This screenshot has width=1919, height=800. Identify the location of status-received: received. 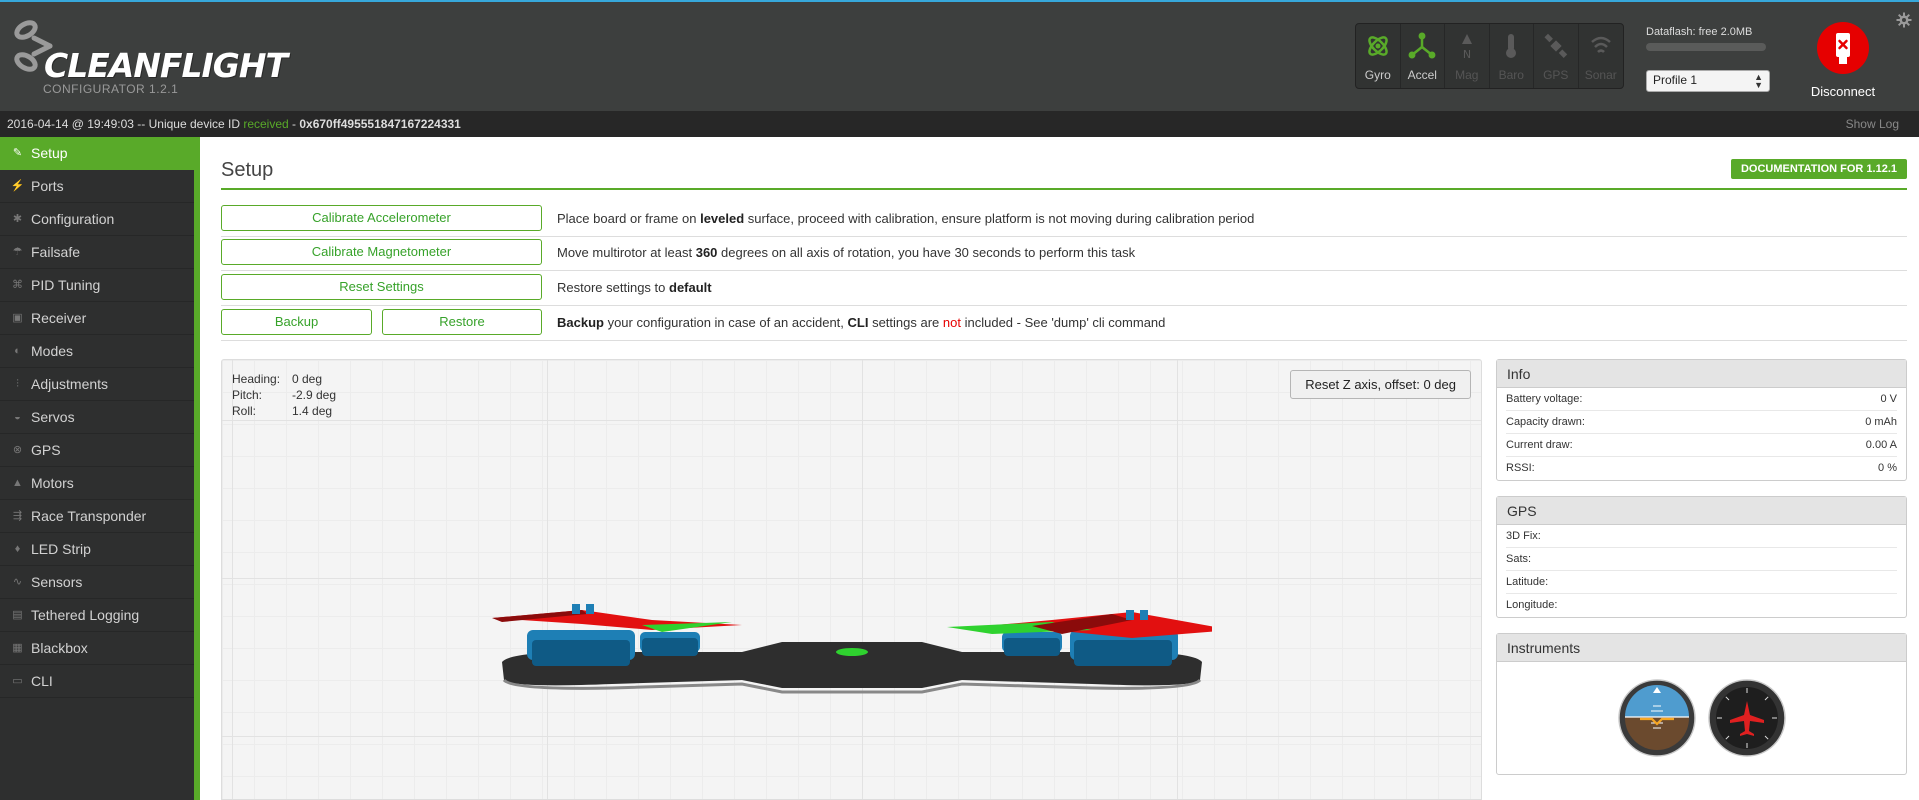
(266, 124).